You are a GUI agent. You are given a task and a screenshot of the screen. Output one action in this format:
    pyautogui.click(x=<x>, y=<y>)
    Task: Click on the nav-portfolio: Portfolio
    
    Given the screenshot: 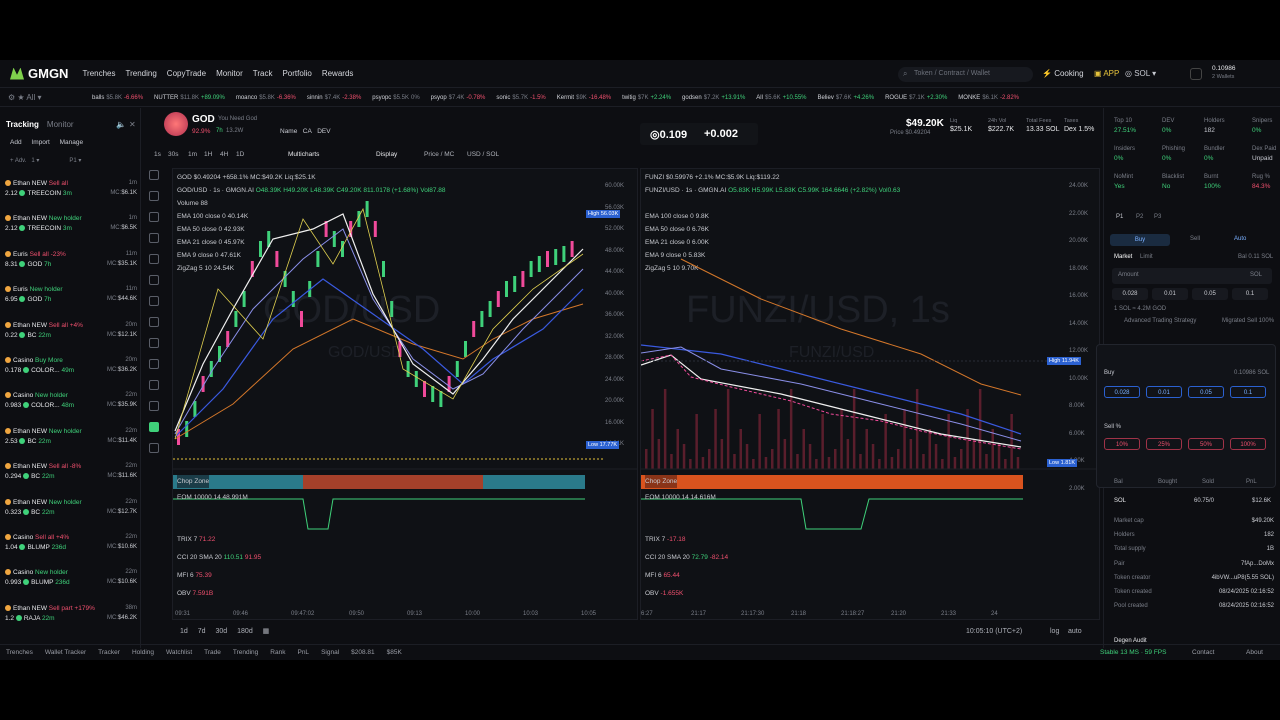 What is the action you would take?
    pyautogui.click(x=296, y=73)
    